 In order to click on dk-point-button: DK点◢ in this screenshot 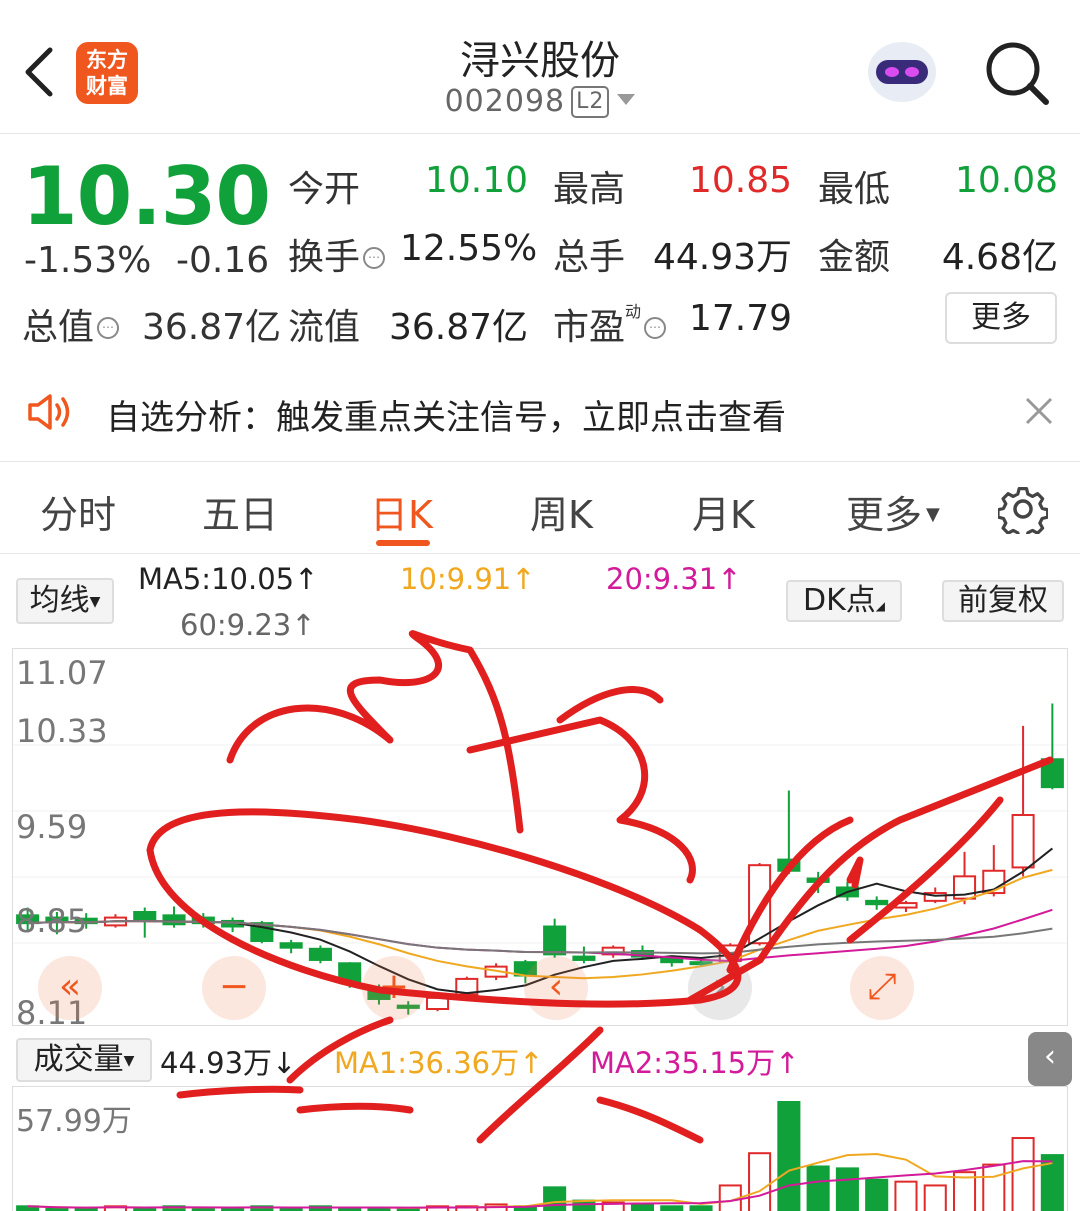, I will do `click(844, 601)`.